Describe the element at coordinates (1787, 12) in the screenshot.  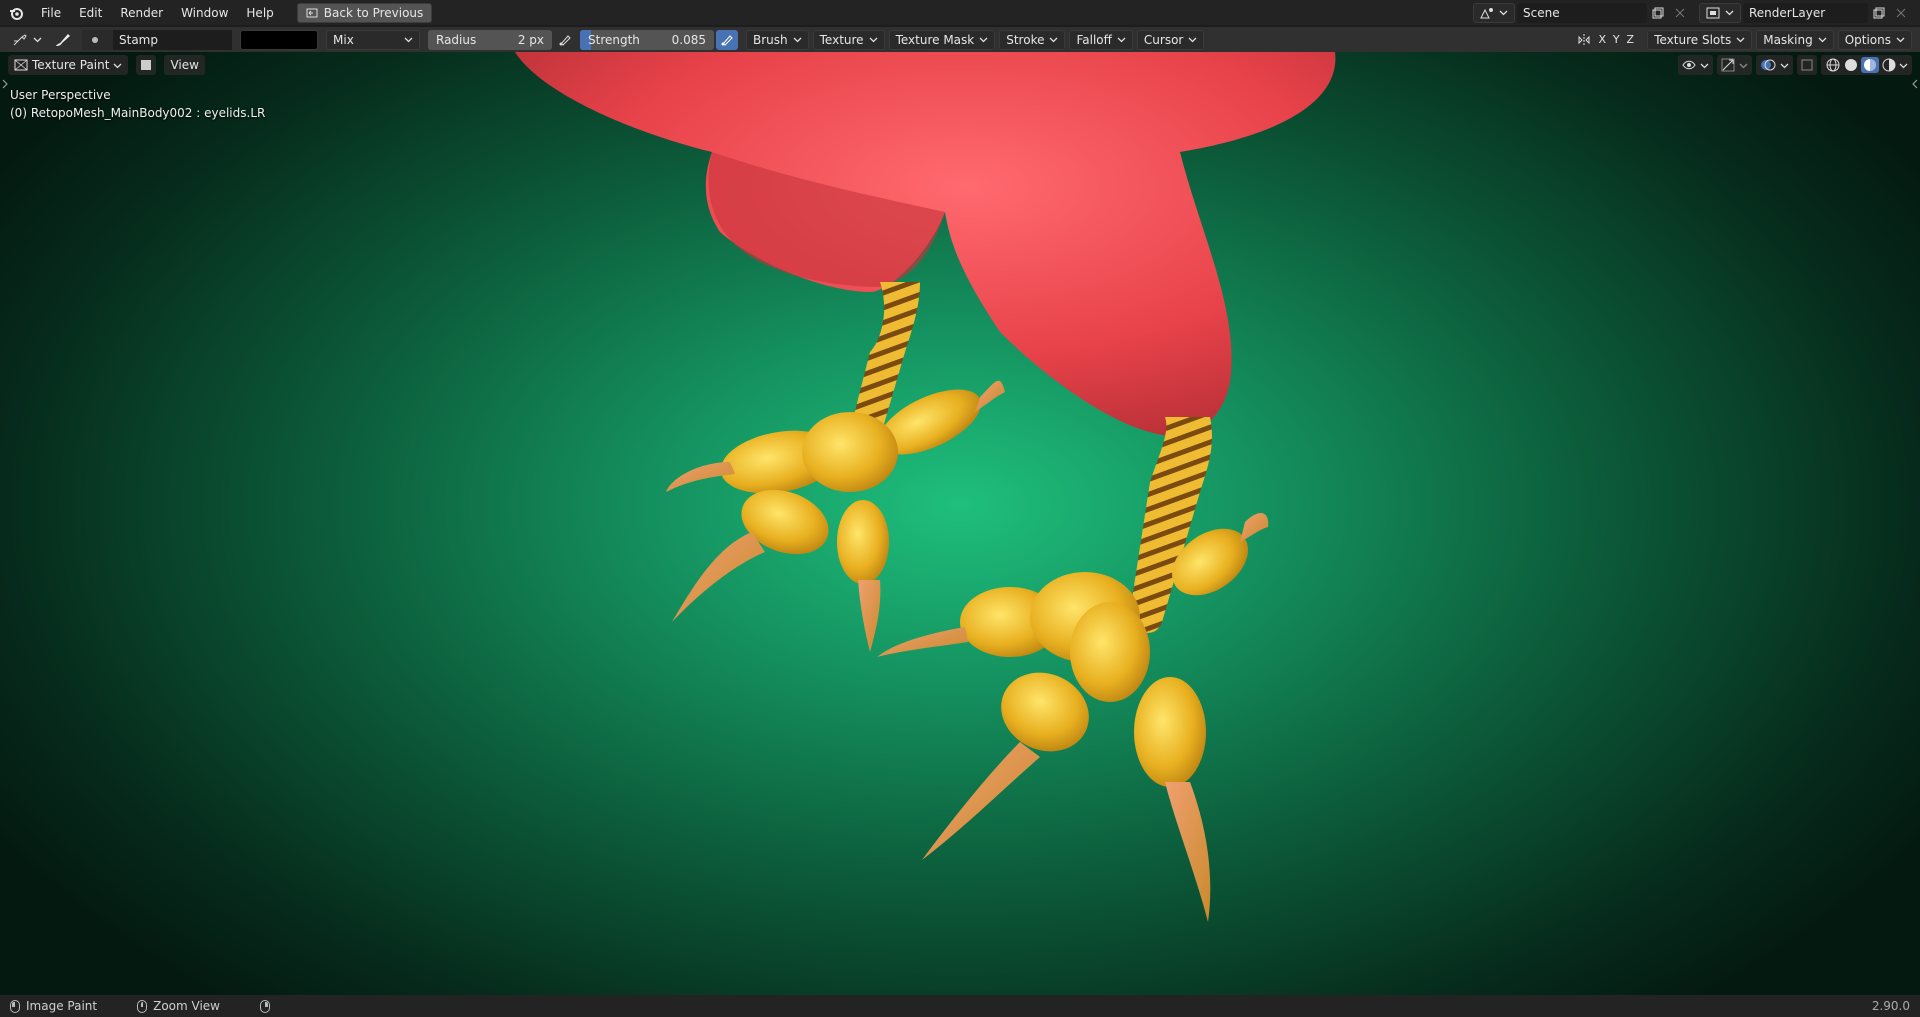
I see `render-layer-name: RenderLayer` at that location.